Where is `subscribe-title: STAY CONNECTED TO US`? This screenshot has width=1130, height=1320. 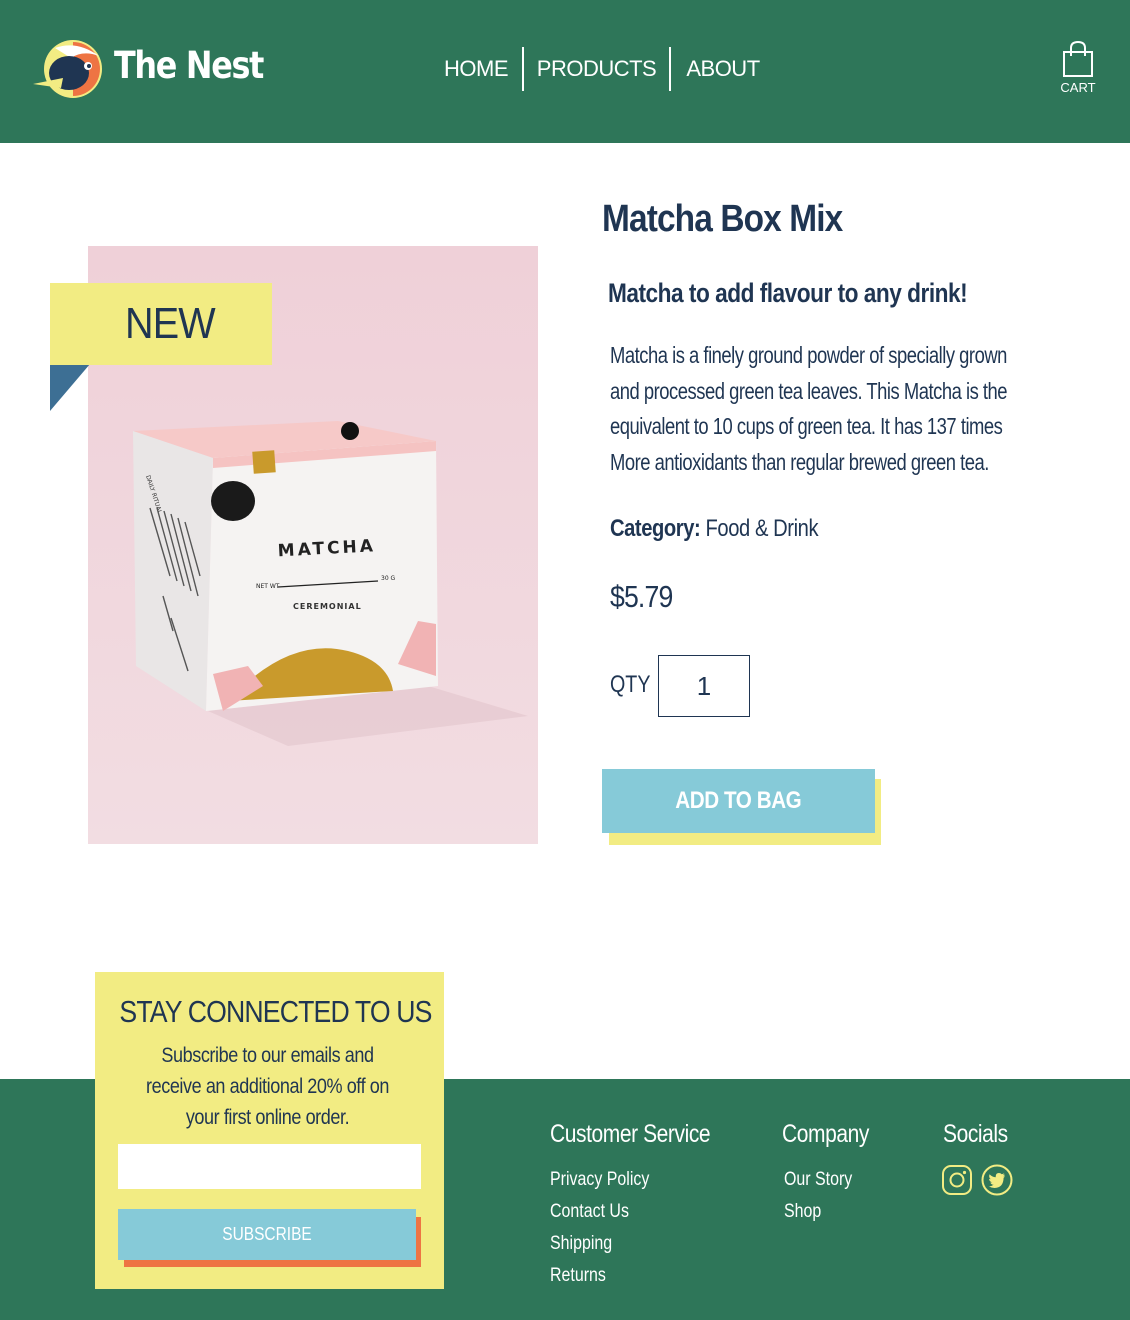
subscribe-title: STAY CONNECTED TO US is located at coordinates (275, 1011).